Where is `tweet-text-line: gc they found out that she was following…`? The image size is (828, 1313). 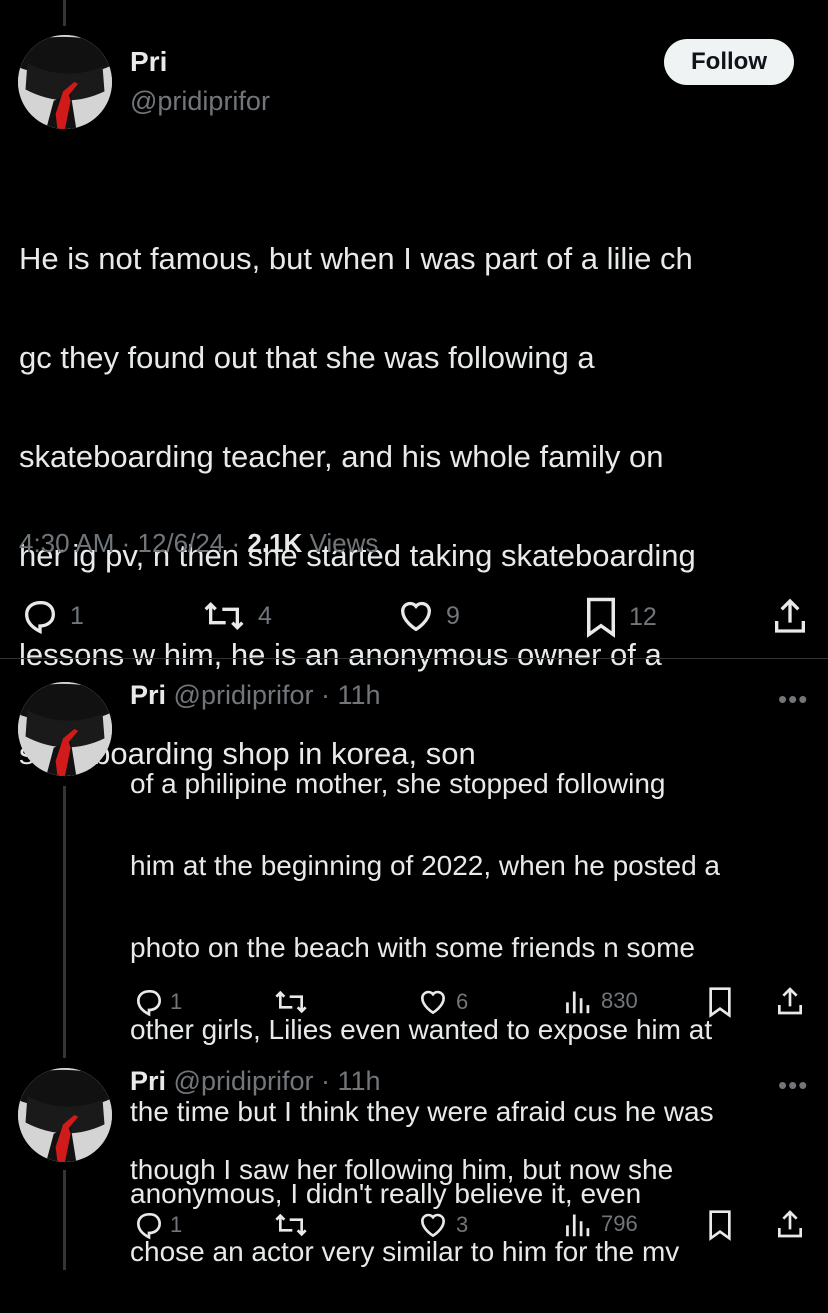 tweet-text-line: gc they found out that she was following… is located at coordinates (307, 357).